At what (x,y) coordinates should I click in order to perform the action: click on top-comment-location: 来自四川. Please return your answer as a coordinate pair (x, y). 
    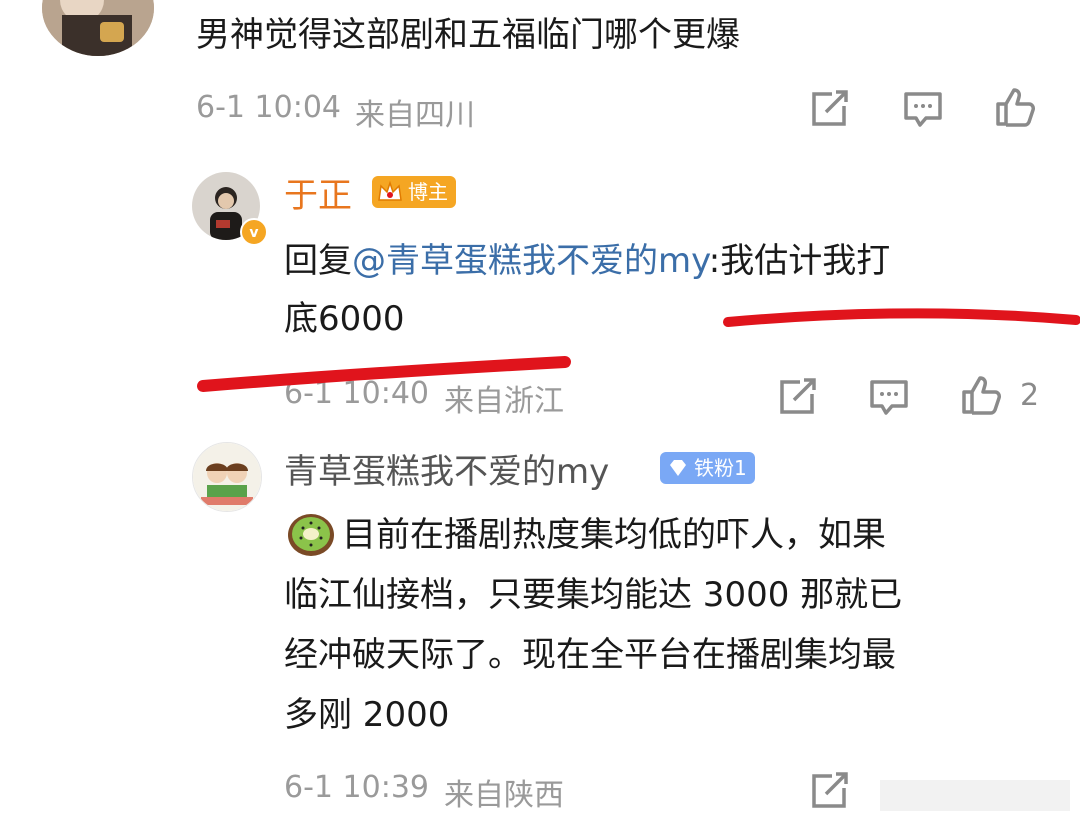
    Looking at the image, I should click on (415, 115).